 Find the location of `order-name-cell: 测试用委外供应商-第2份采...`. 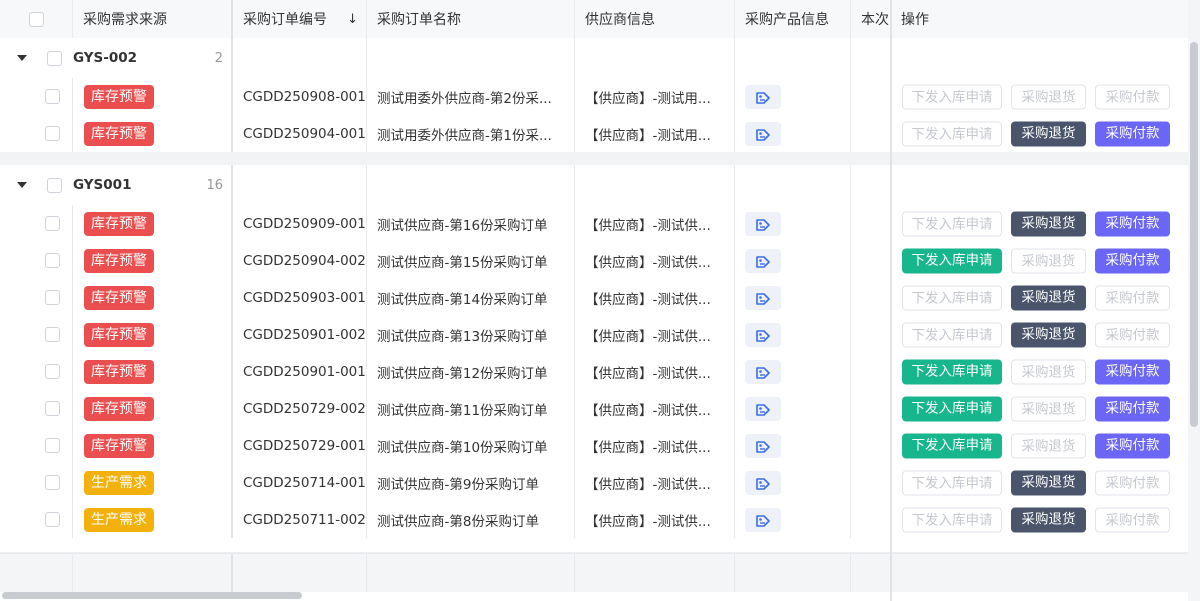

order-name-cell: 测试用委外供应商-第2份采... is located at coordinates (471, 96).